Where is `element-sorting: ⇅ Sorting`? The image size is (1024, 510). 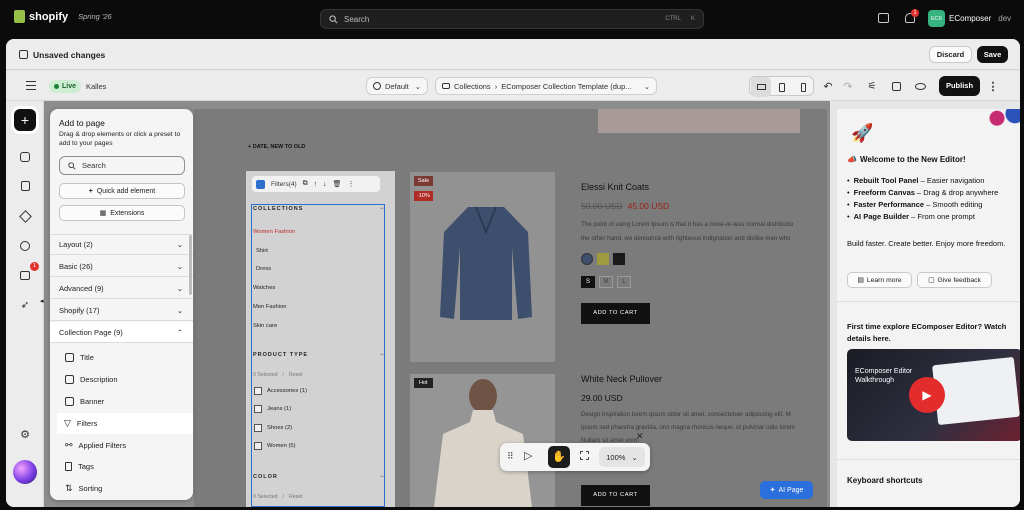 element-sorting: ⇅ Sorting is located at coordinates (125, 488).